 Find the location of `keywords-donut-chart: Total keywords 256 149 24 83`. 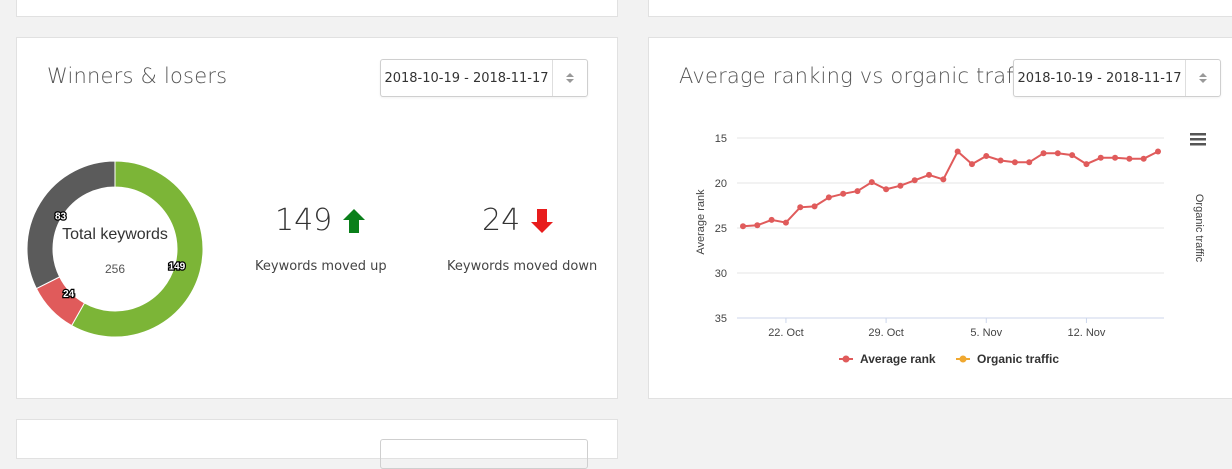

keywords-donut-chart: Total keywords 256 149 24 83 is located at coordinates (115, 249).